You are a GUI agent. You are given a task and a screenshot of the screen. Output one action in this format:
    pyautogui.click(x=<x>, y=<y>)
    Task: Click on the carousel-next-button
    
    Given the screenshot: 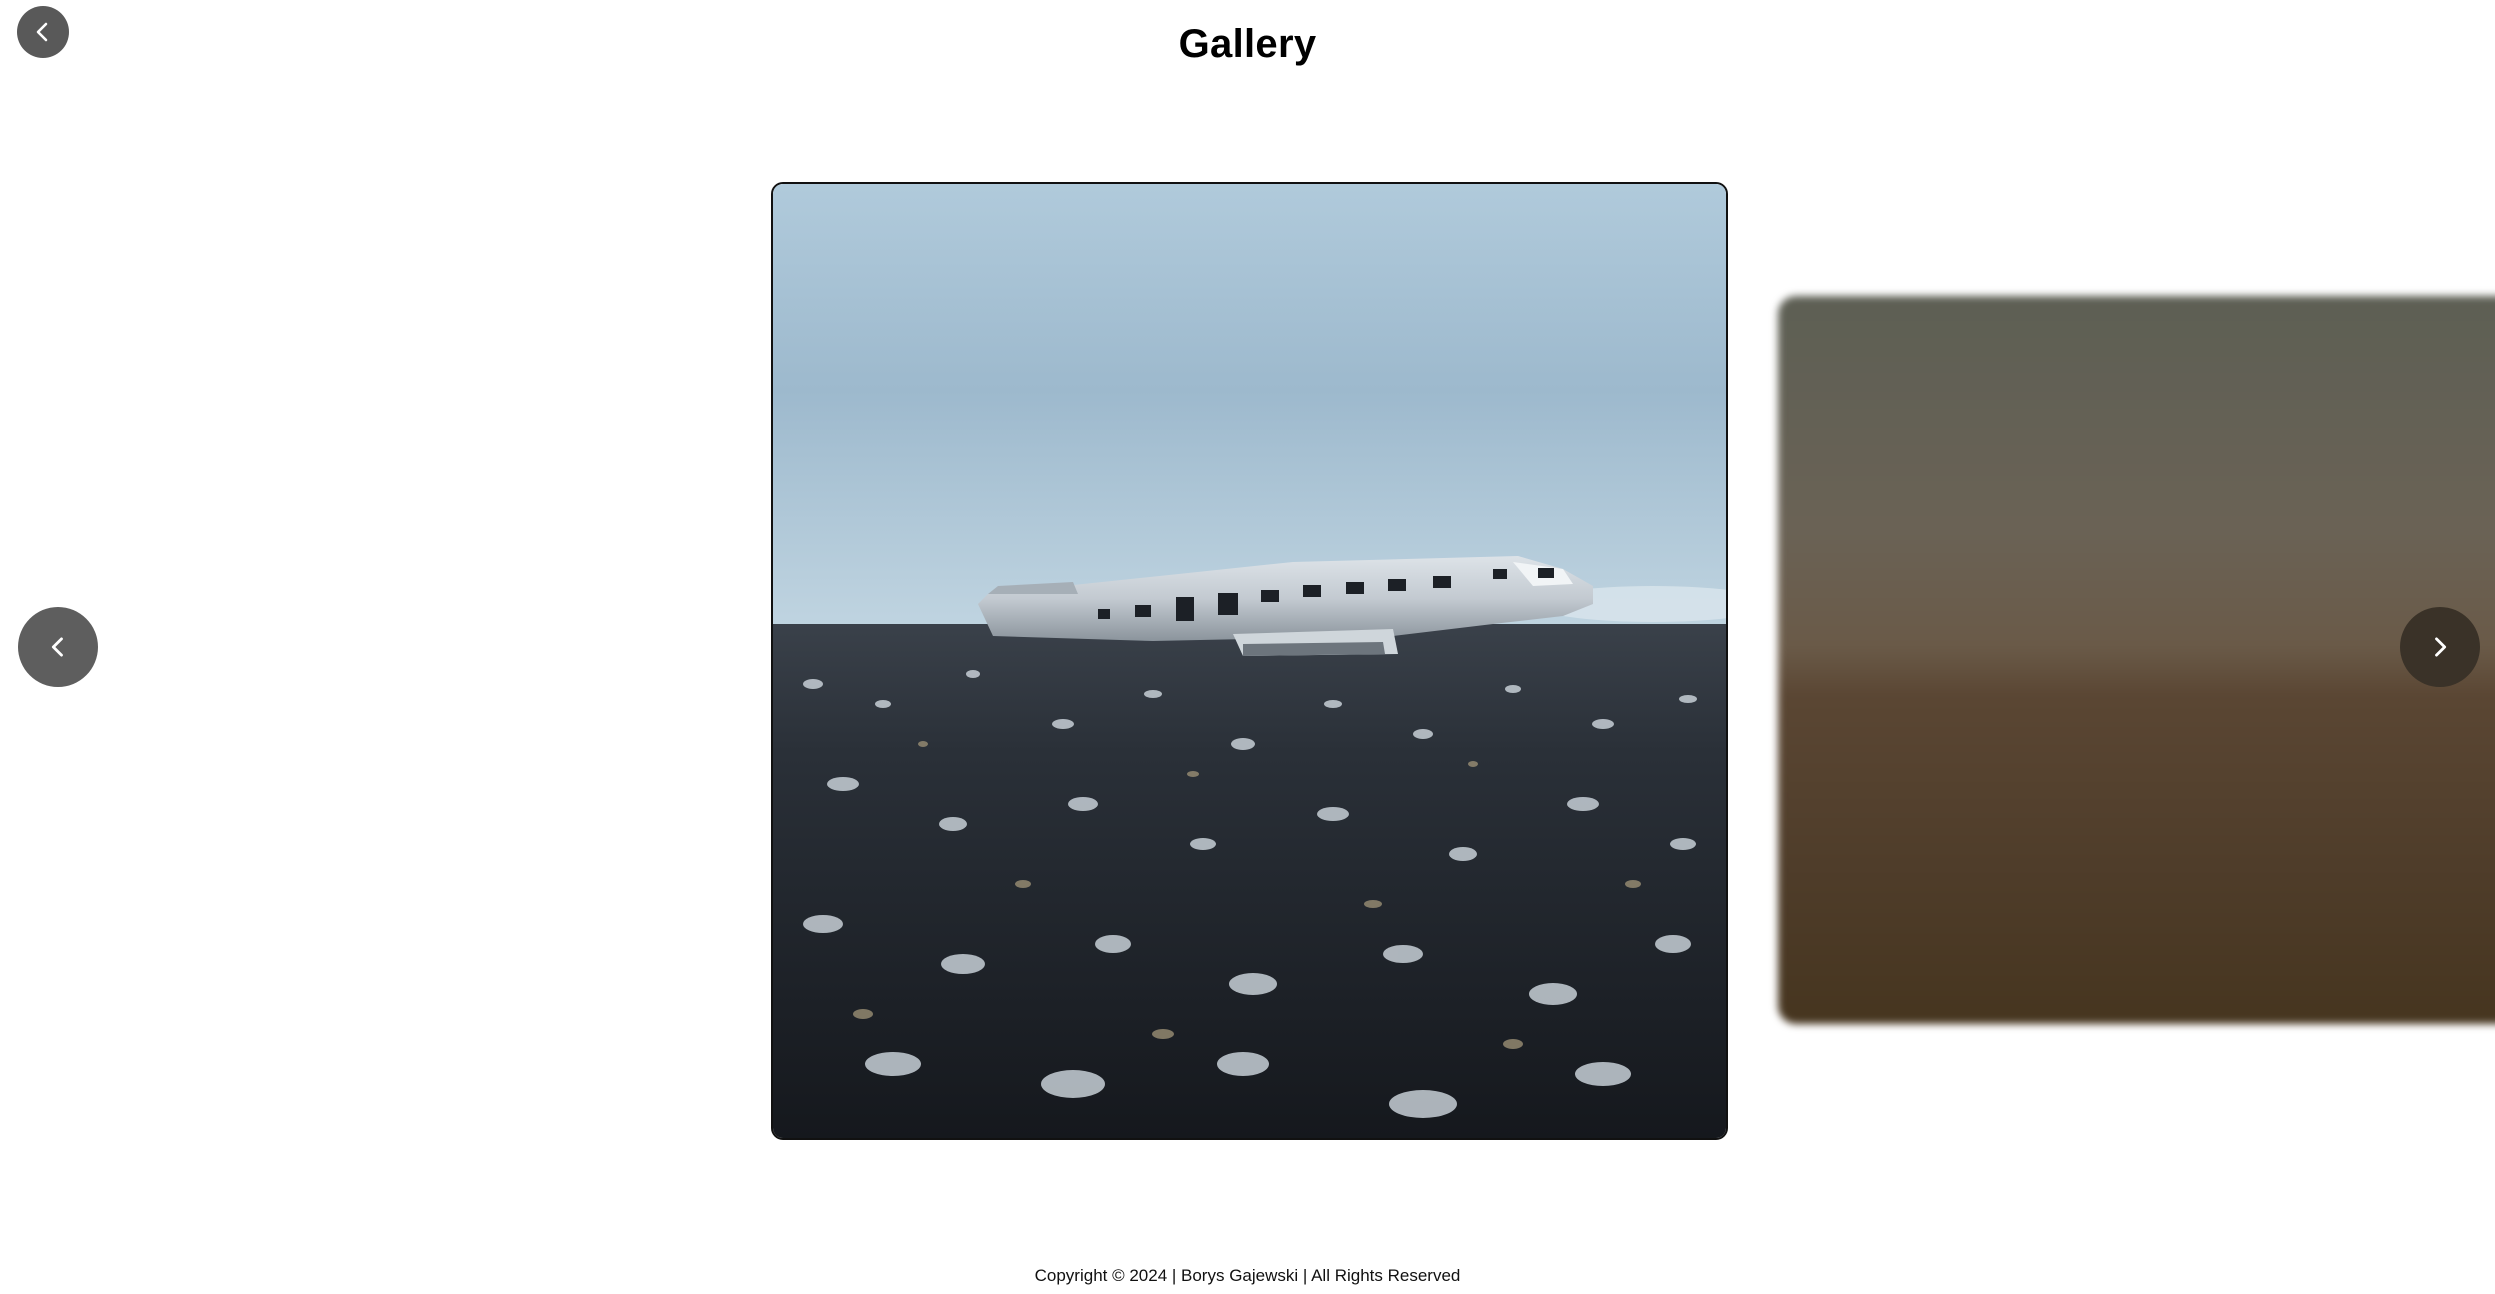 What is the action you would take?
    pyautogui.click(x=2440, y=647)
    